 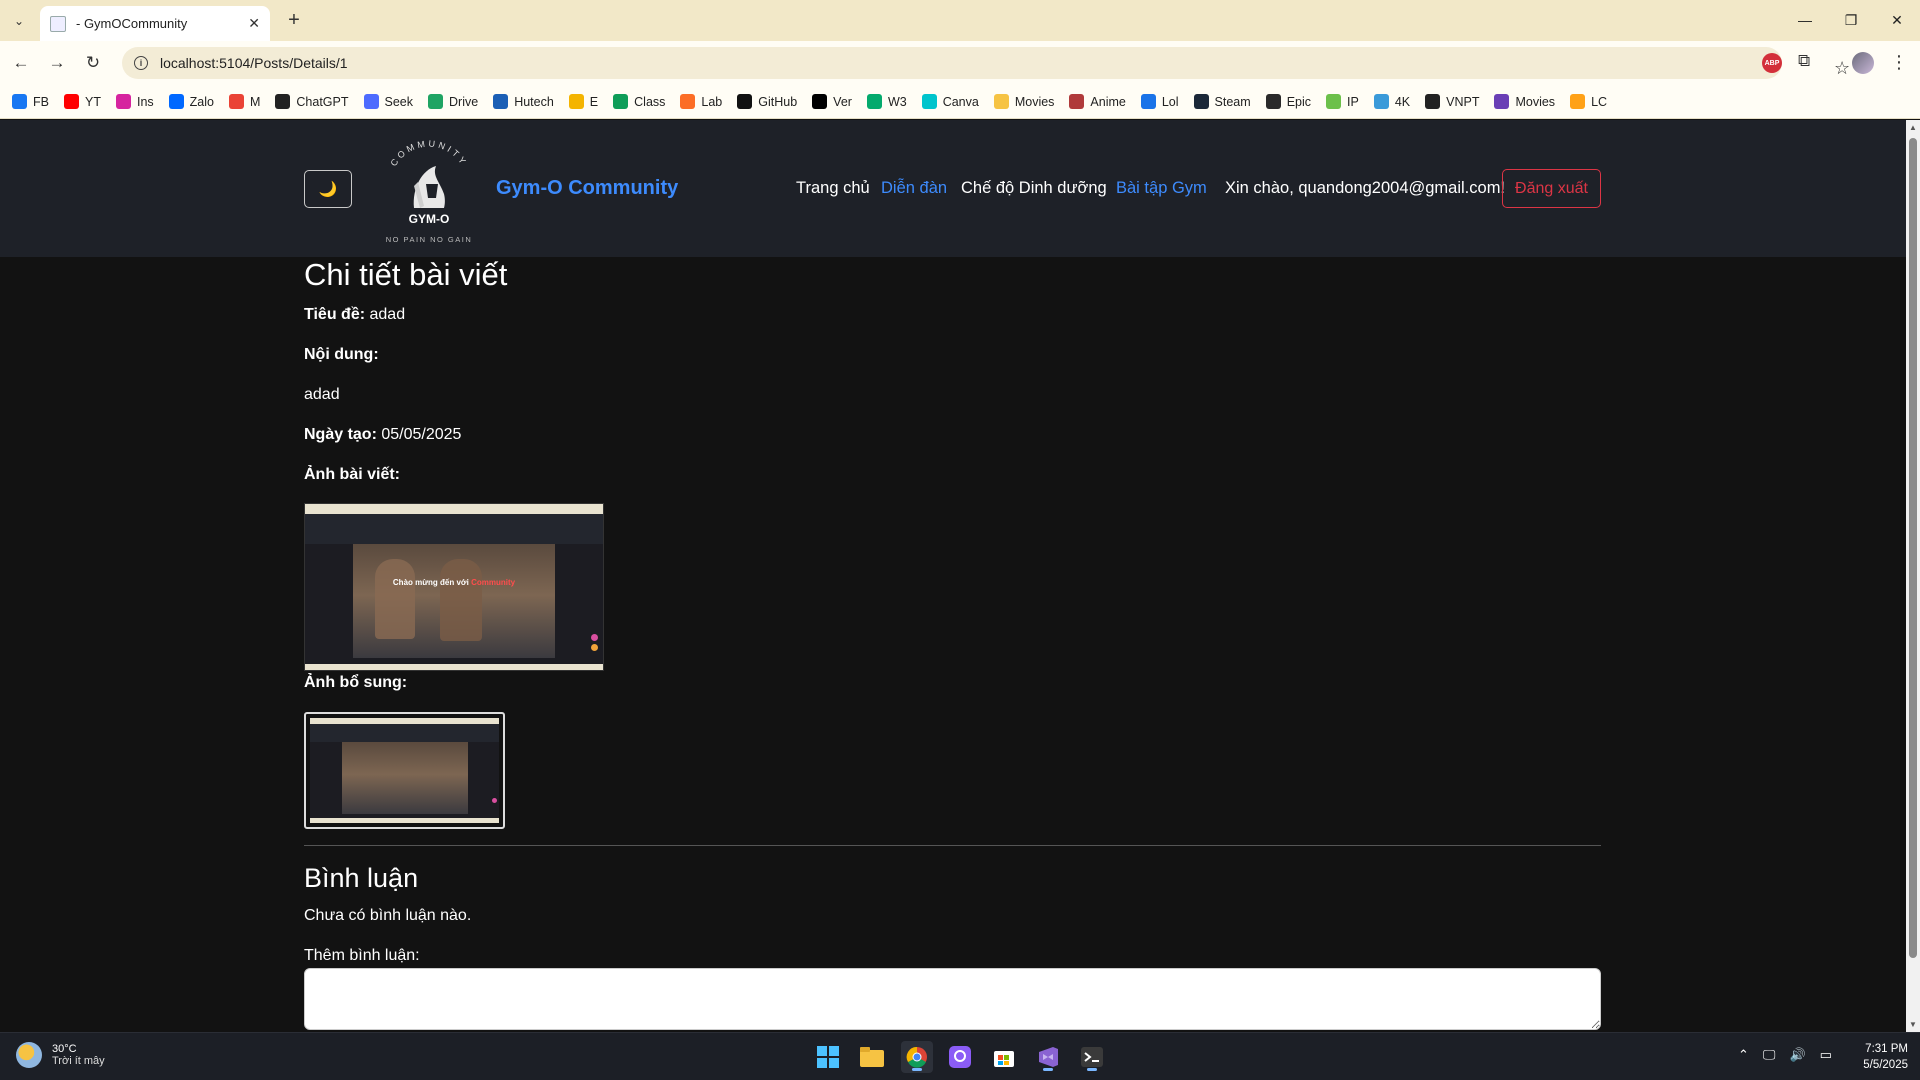 I want to click on weather-widget: 30°C Trời ít mây, so click(x=60, y=1055).